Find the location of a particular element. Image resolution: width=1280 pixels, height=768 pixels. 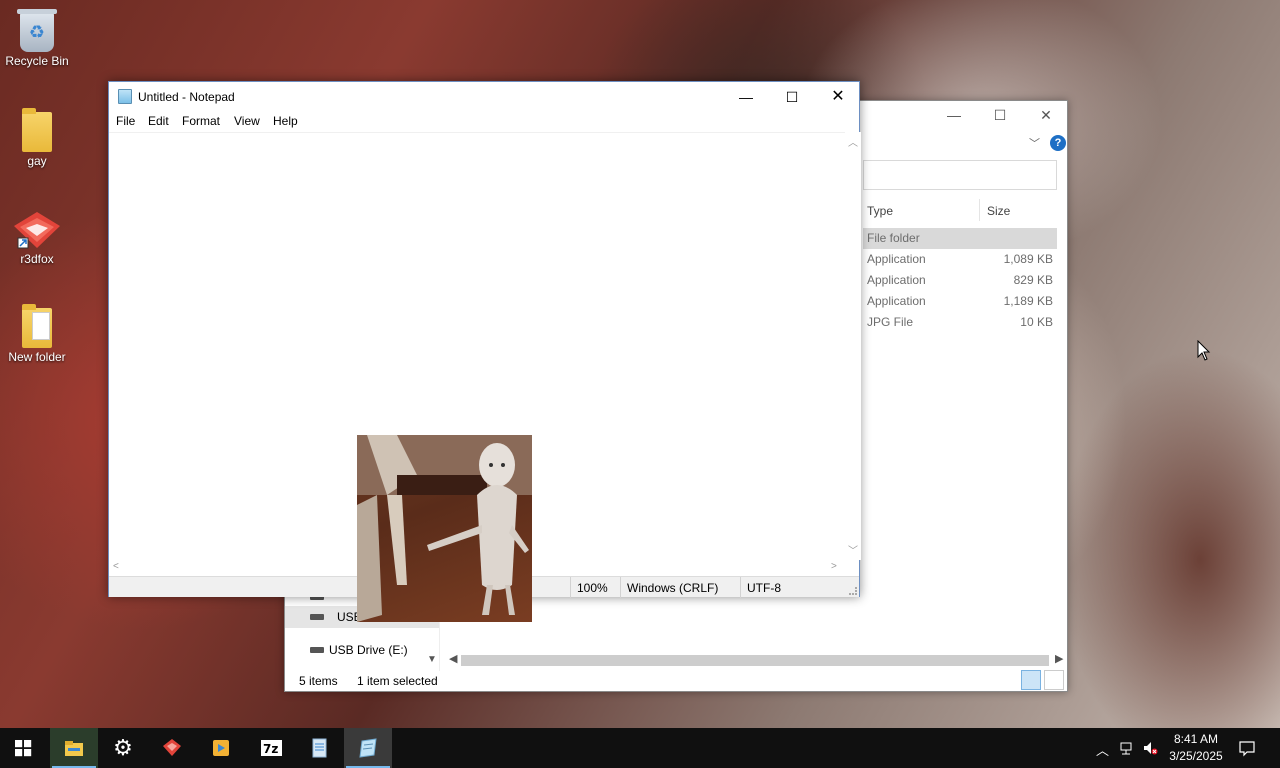

scroll-left-arrow-icon: ◀ is located at coordinates (453, 658).